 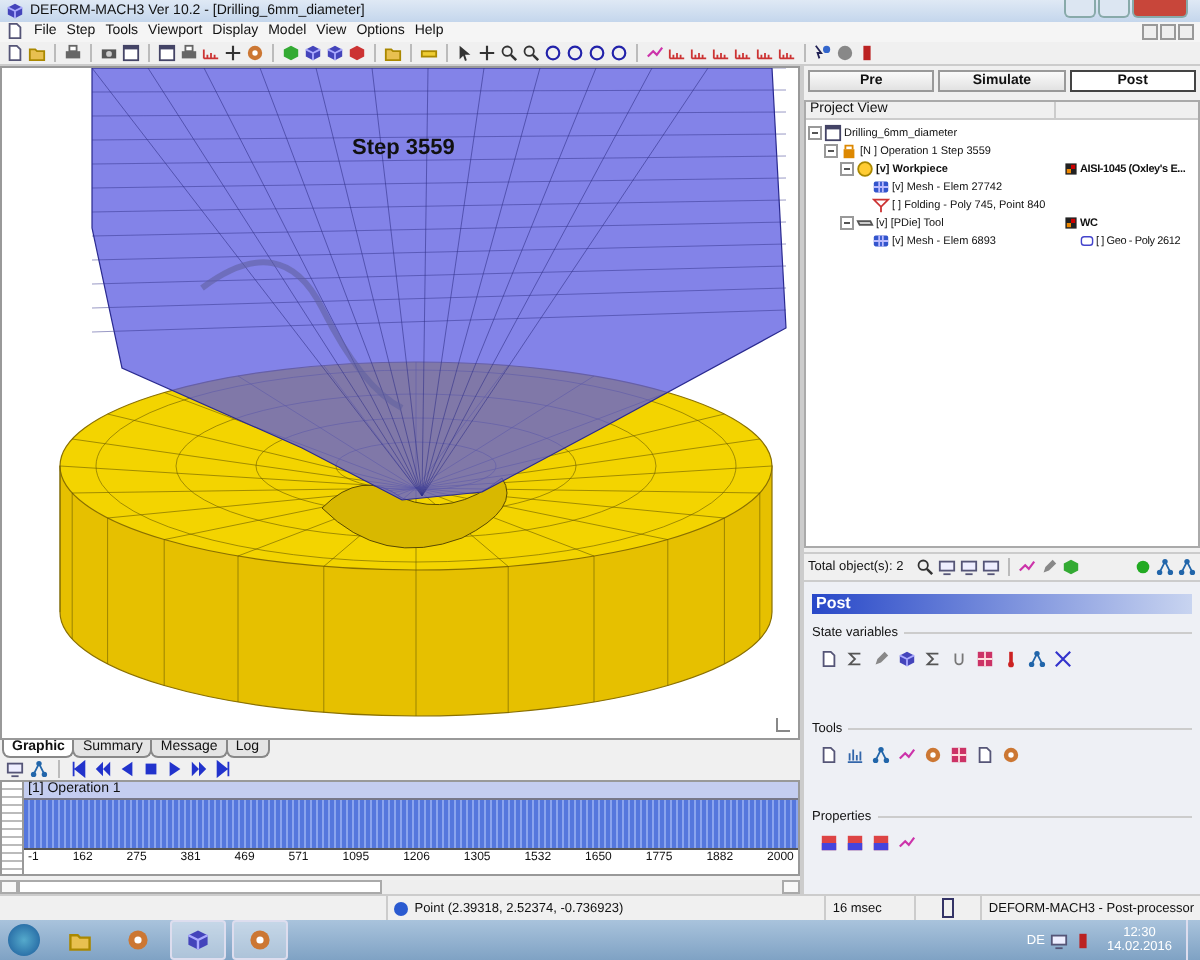 I want to click on rounded-rectangle-icon, so click(x=1087, y=241).